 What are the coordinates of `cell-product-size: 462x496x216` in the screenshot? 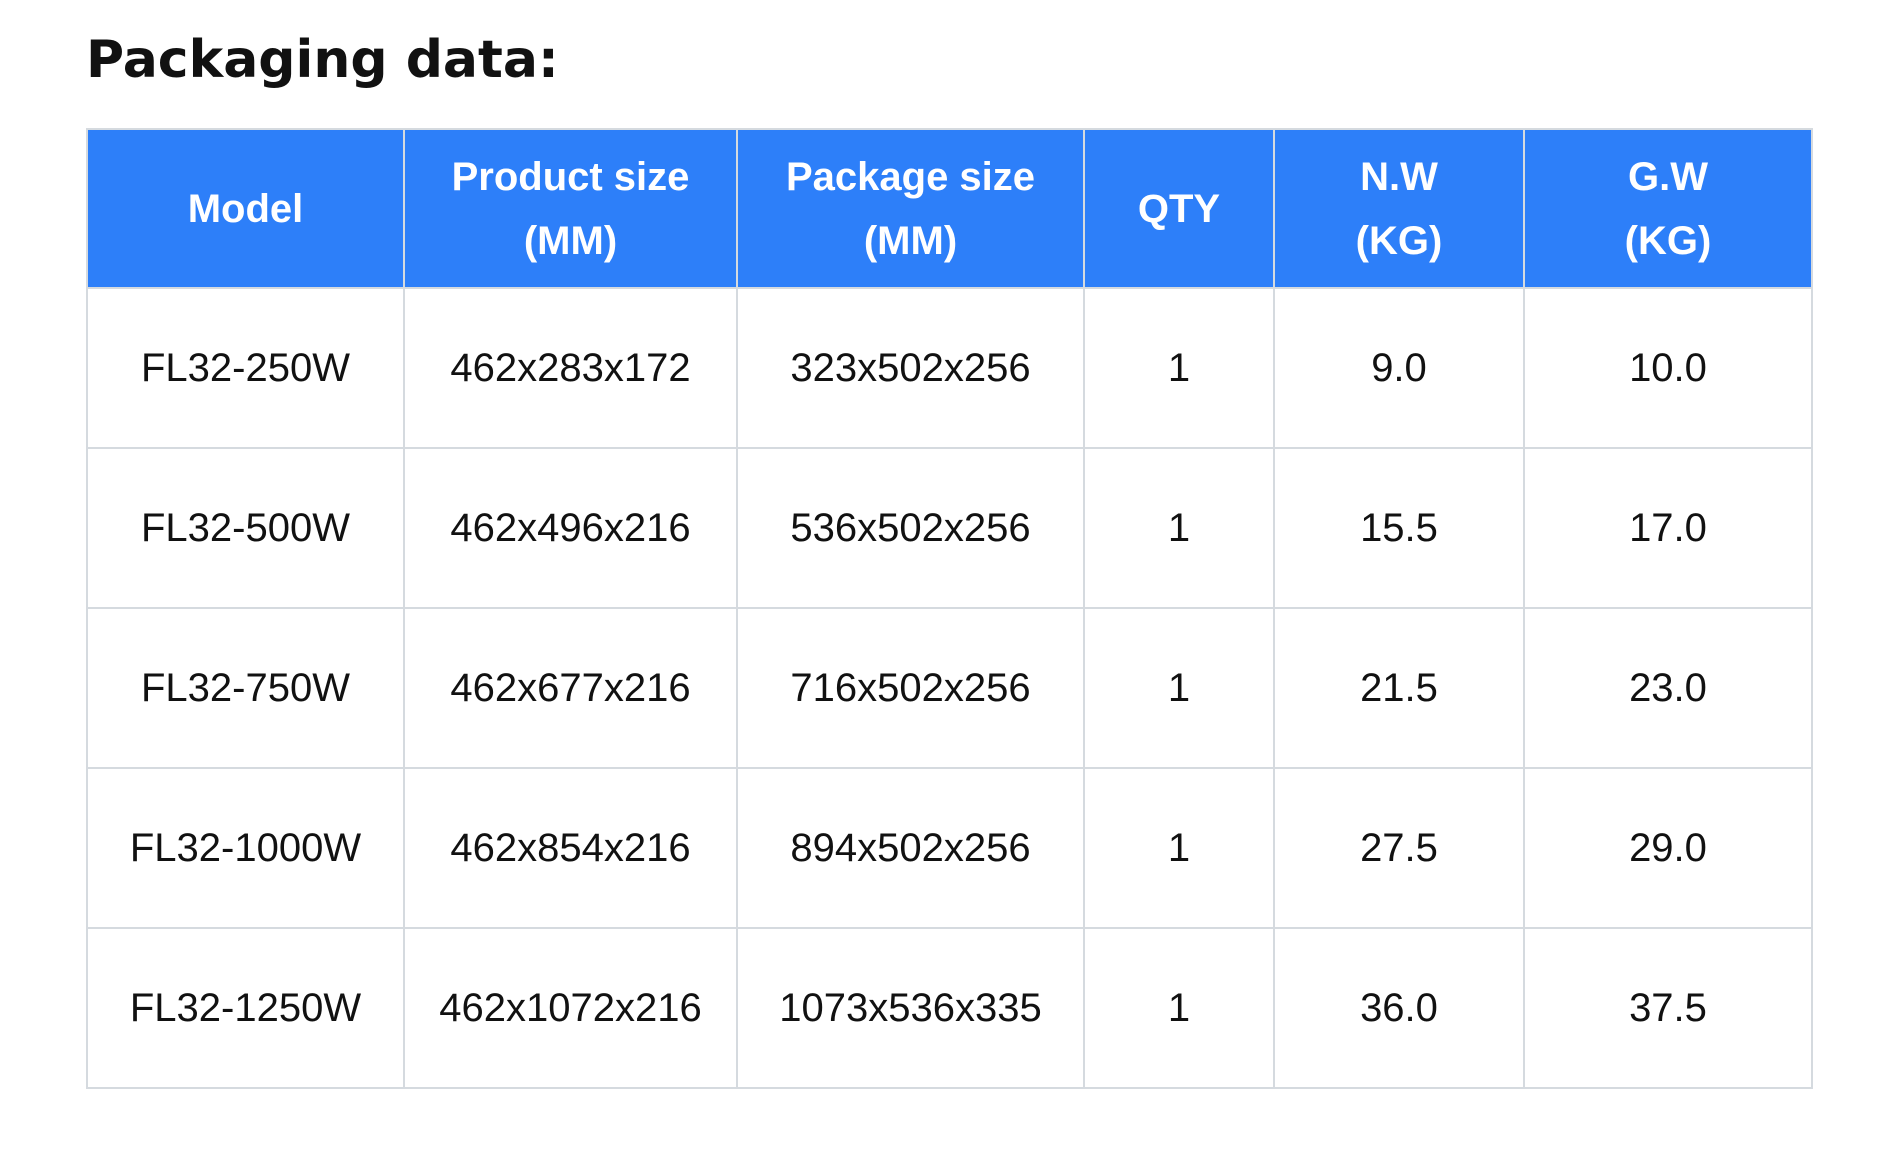 It's located at (570, 528).